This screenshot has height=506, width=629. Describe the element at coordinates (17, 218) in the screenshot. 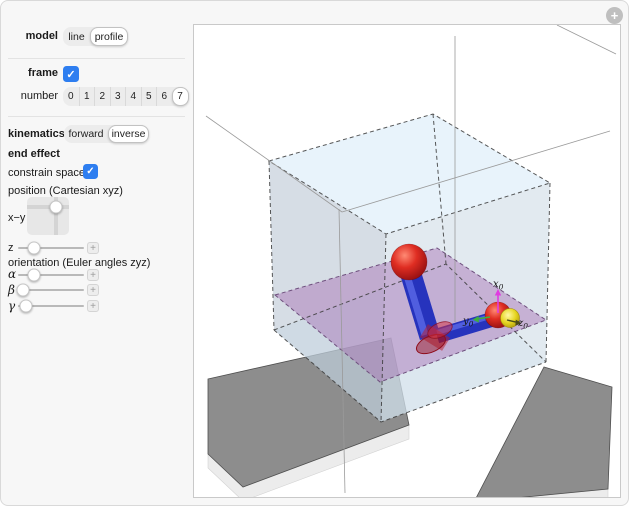

I see `xy-pad-label: x−y` at that location.